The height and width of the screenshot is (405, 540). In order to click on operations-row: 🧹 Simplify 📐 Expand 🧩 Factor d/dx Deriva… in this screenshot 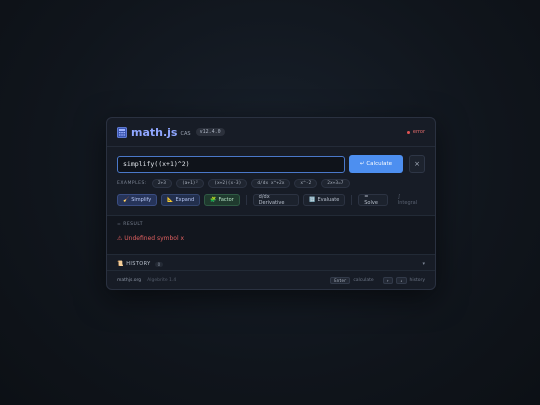, I will do `click(271, 197)`.